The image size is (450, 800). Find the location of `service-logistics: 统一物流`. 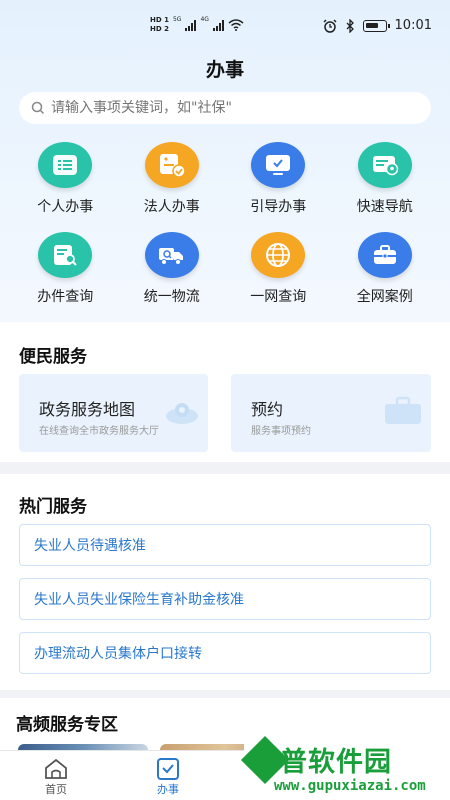

service-logistics: 统一物流 is located at coordinates (172, 269).